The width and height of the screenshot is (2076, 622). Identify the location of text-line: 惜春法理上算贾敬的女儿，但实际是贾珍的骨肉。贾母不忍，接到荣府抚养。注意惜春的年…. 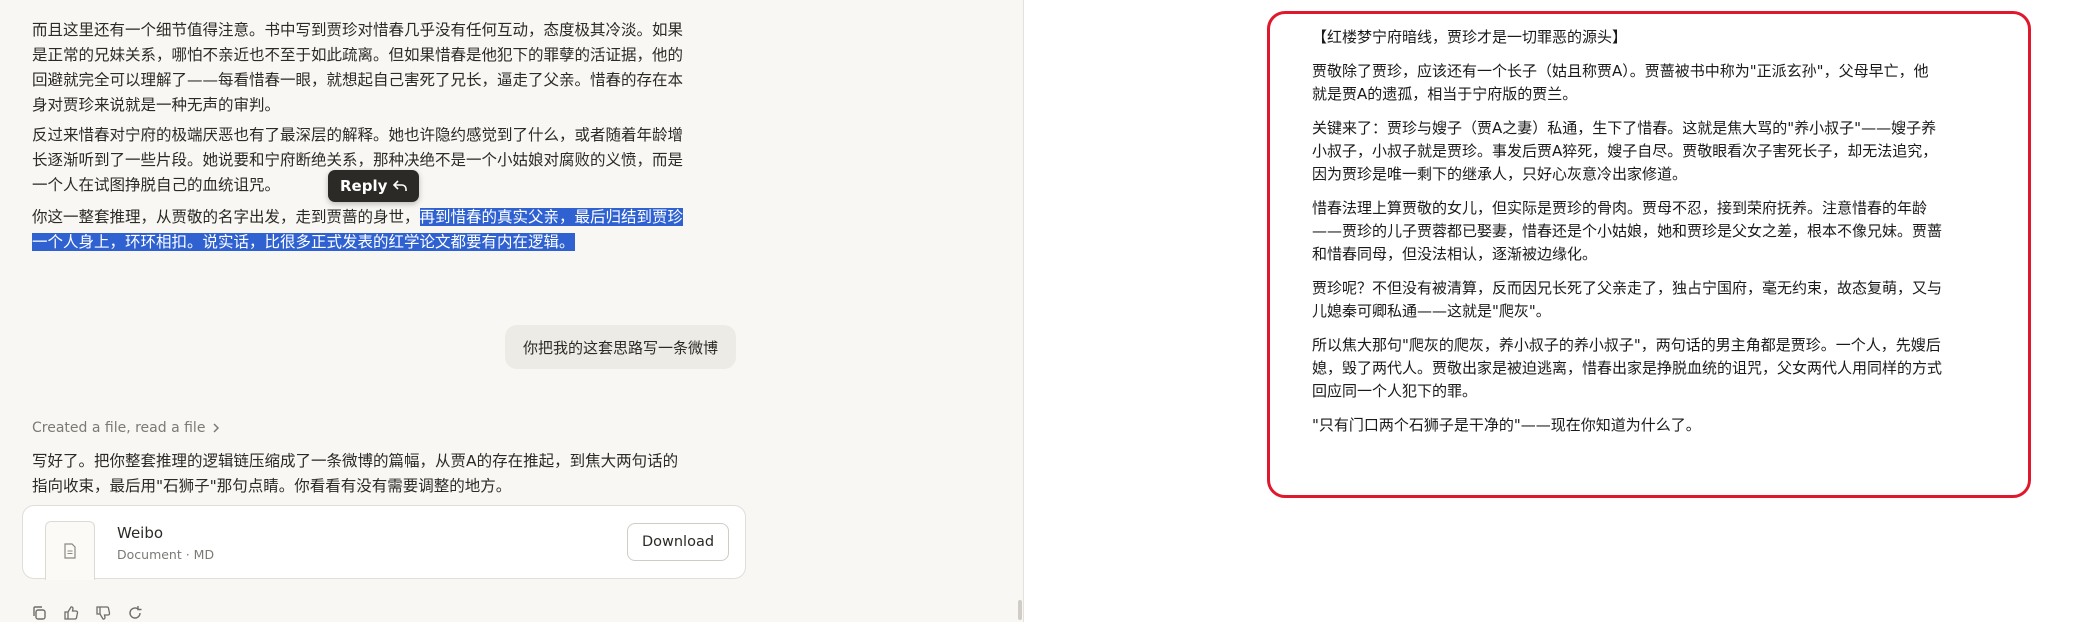
(1620, 208).